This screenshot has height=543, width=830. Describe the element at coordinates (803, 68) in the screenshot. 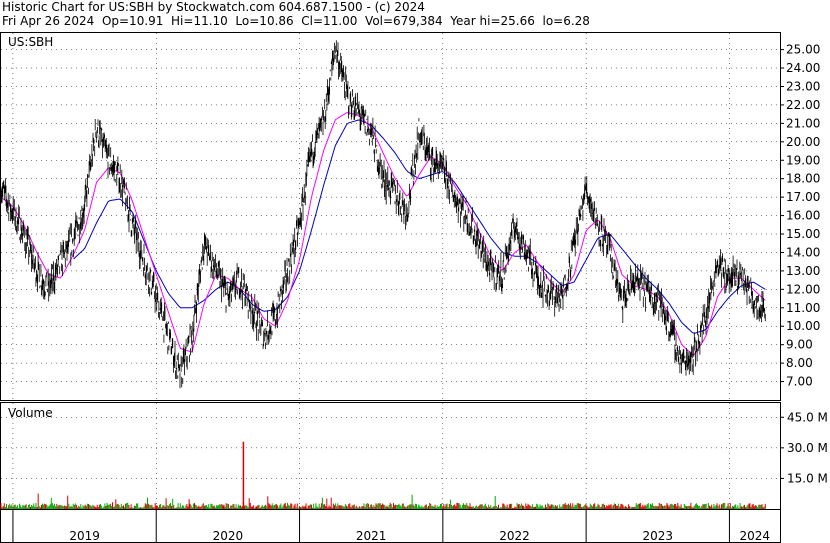

I see `price-tick-label: 24.00` at that location.